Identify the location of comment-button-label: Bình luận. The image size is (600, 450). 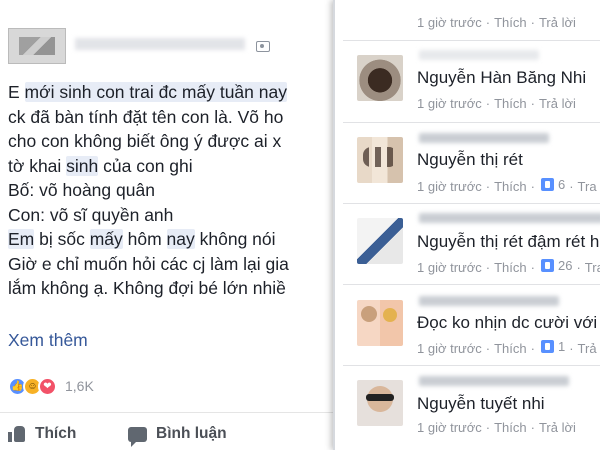
(191, 433).